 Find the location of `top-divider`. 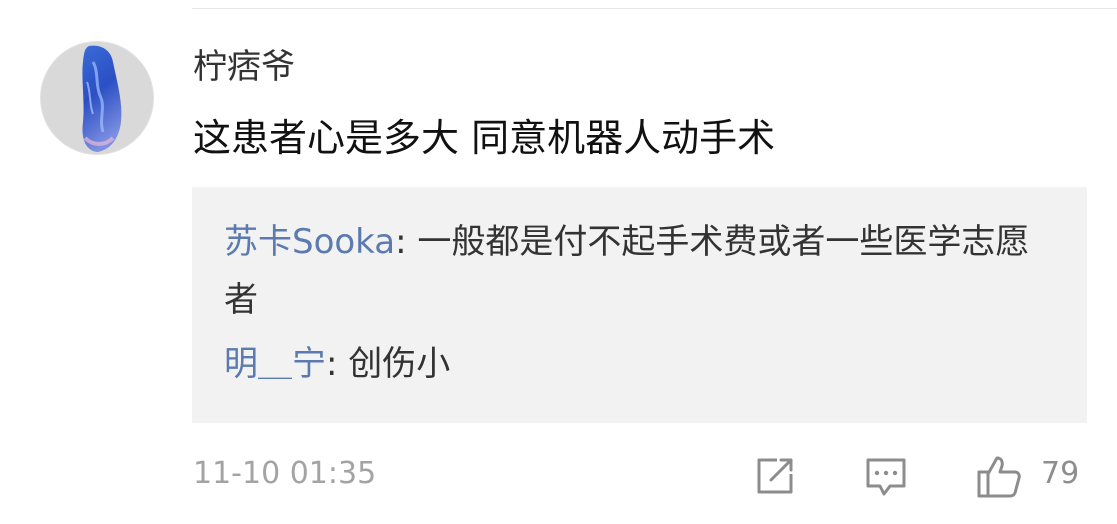

top-divider is located at coordinates (654, 8).